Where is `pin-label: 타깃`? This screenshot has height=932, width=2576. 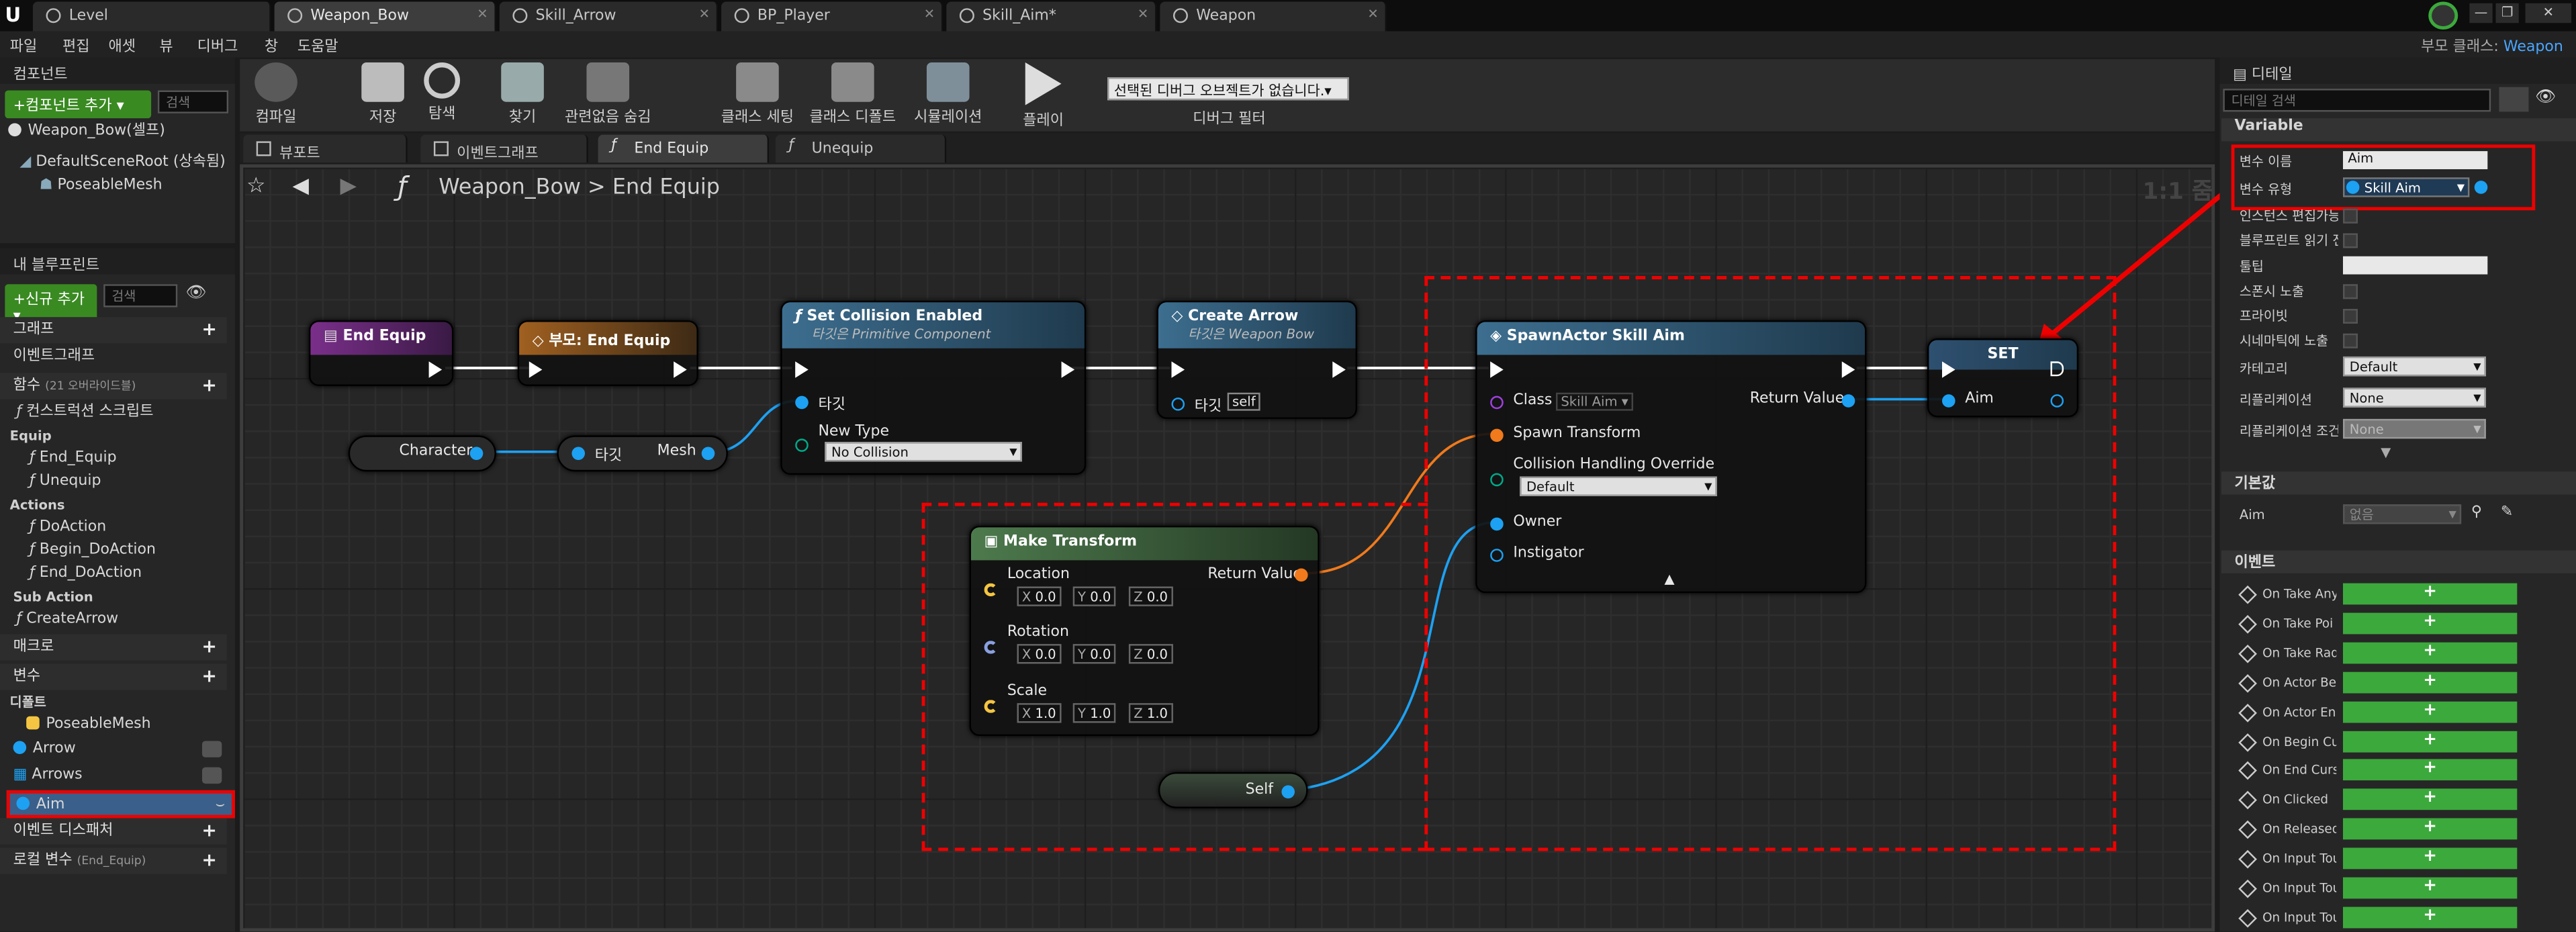
pin-label: 타깃 is located at coordinates (831, 406).